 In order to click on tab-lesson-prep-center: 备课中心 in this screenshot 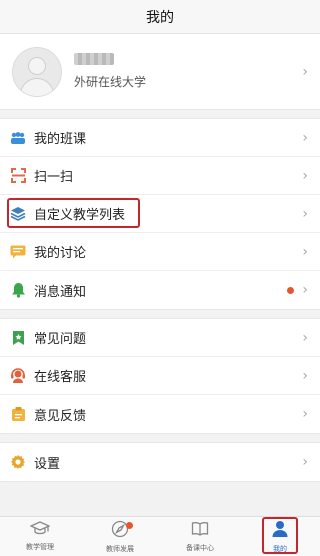, I will do `click(200, 536)`.